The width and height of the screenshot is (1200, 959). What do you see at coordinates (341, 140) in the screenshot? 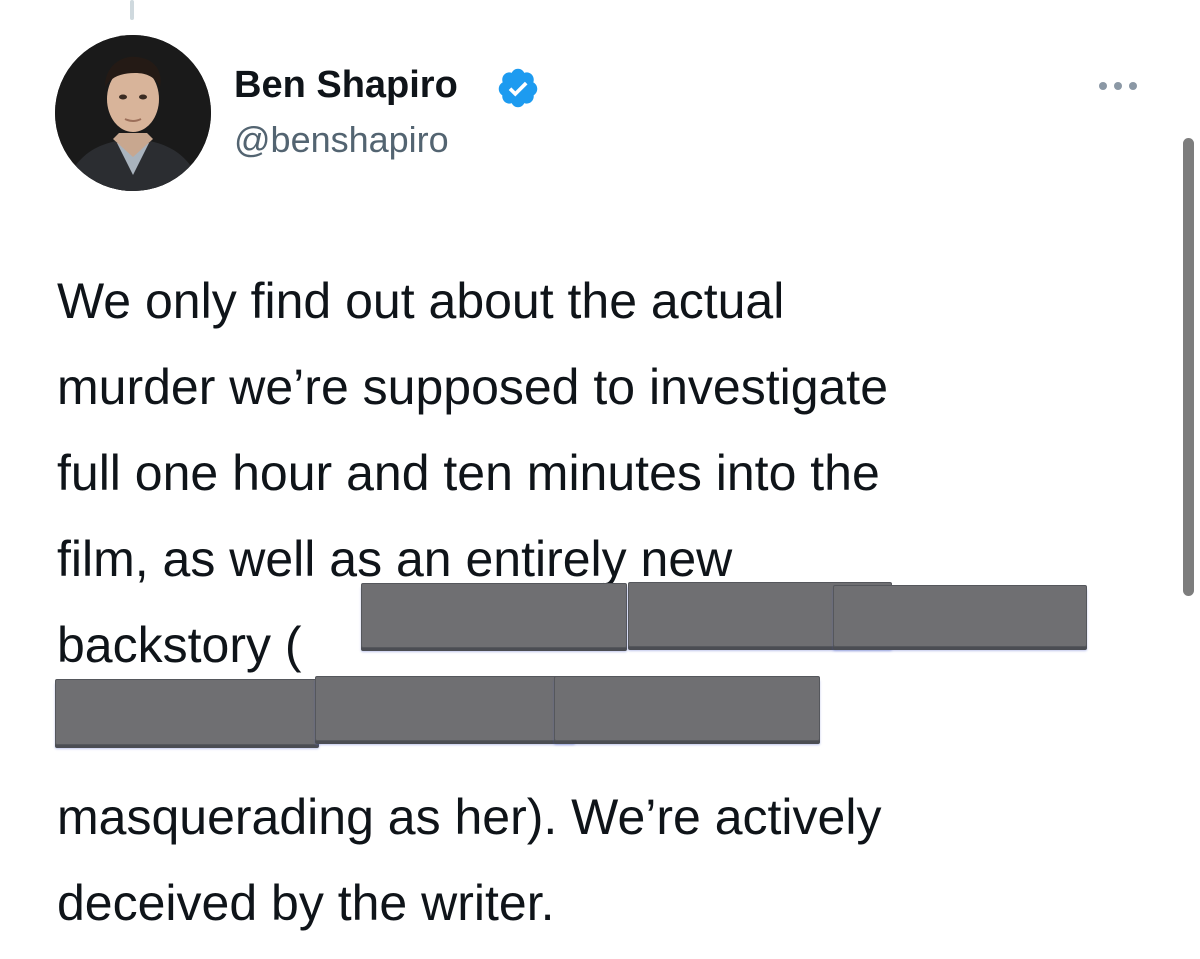
I see `author-handle: @benshapiro` at bounding box center [341, 140].